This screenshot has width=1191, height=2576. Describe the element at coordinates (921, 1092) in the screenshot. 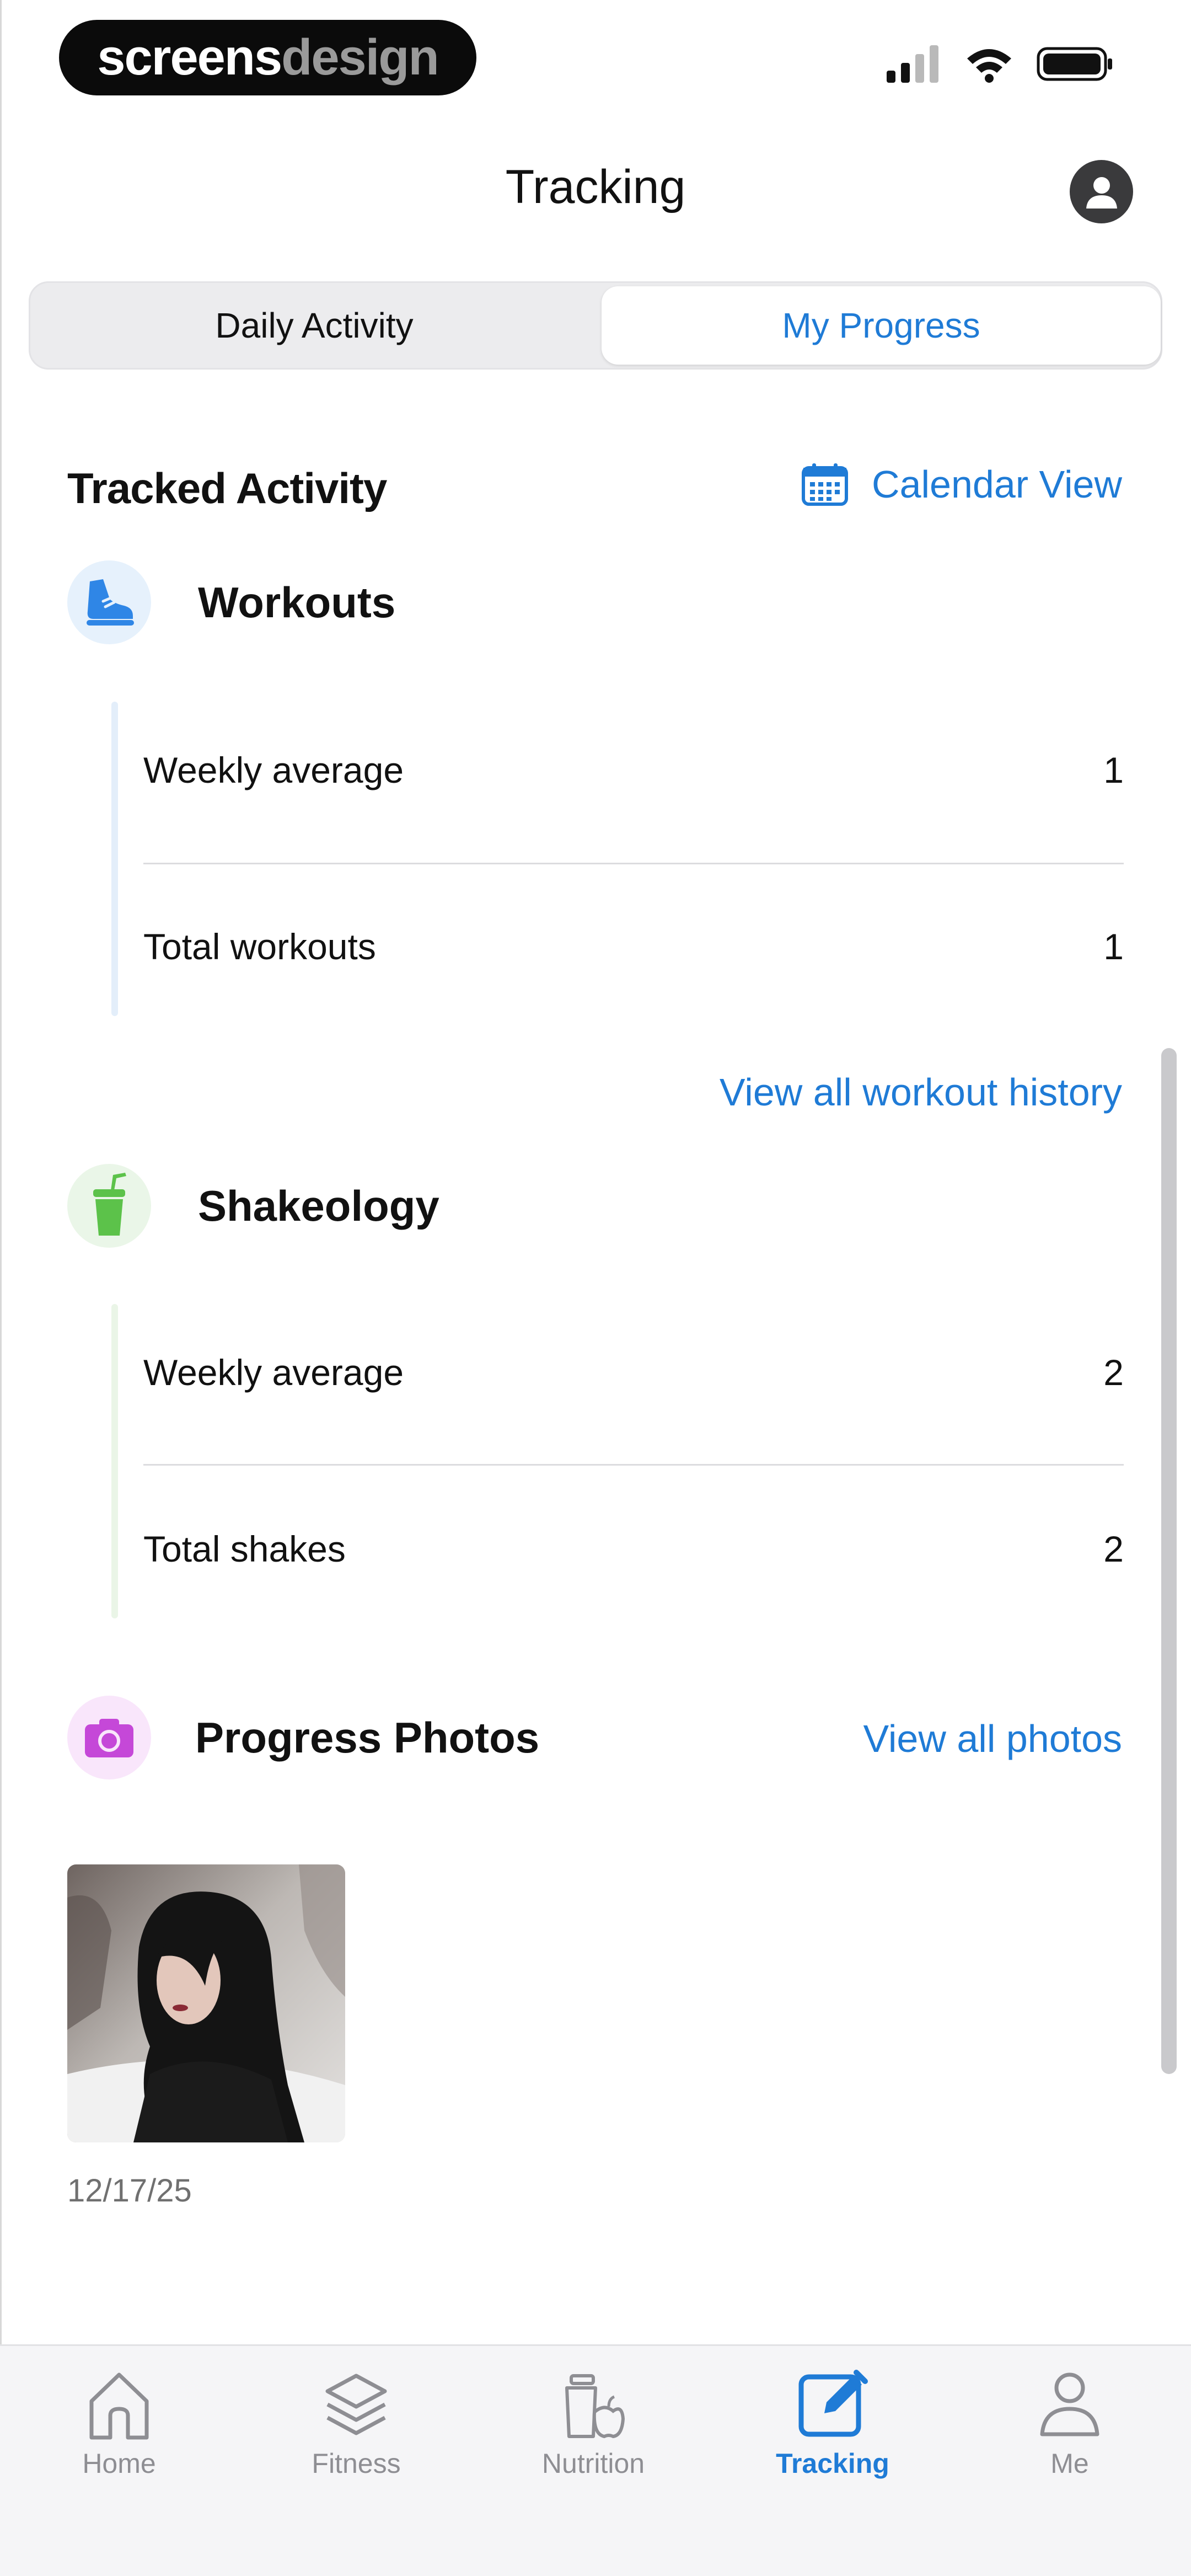

I see `view-workout-history-link: View all workout history` at that location.